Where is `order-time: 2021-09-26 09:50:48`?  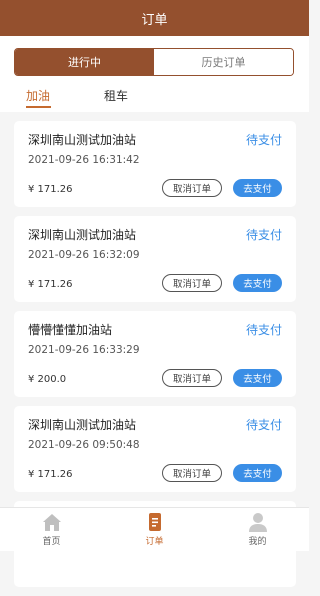 order-time: 2021-09-26 09:50:48 is located at coordinates (84, 445).